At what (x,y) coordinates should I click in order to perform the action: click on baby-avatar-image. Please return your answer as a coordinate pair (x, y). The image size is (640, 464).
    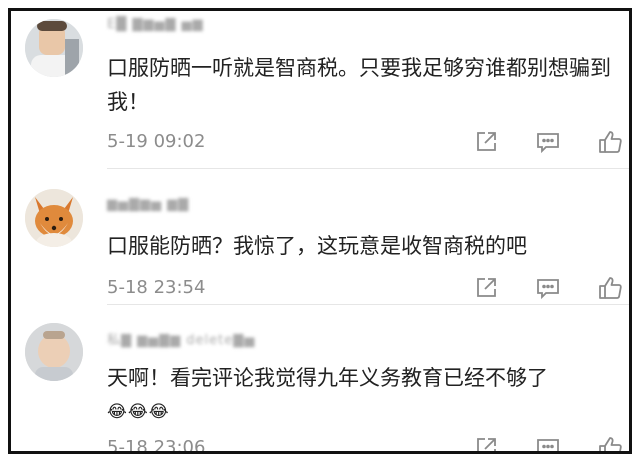
    Looking at the image, I should click on (54, 352).